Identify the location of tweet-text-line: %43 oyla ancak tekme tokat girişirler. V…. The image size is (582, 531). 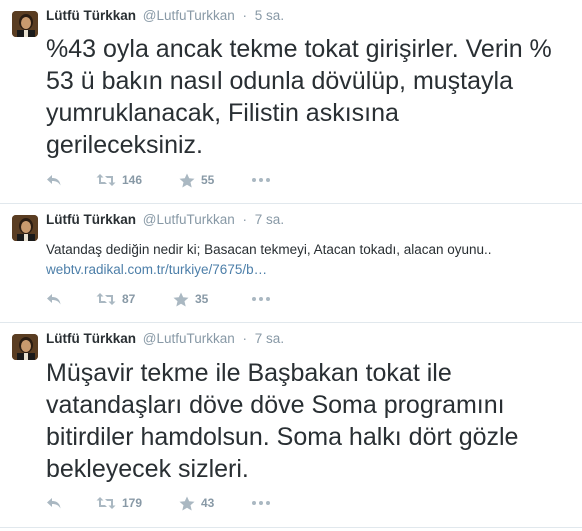
(299, 49).